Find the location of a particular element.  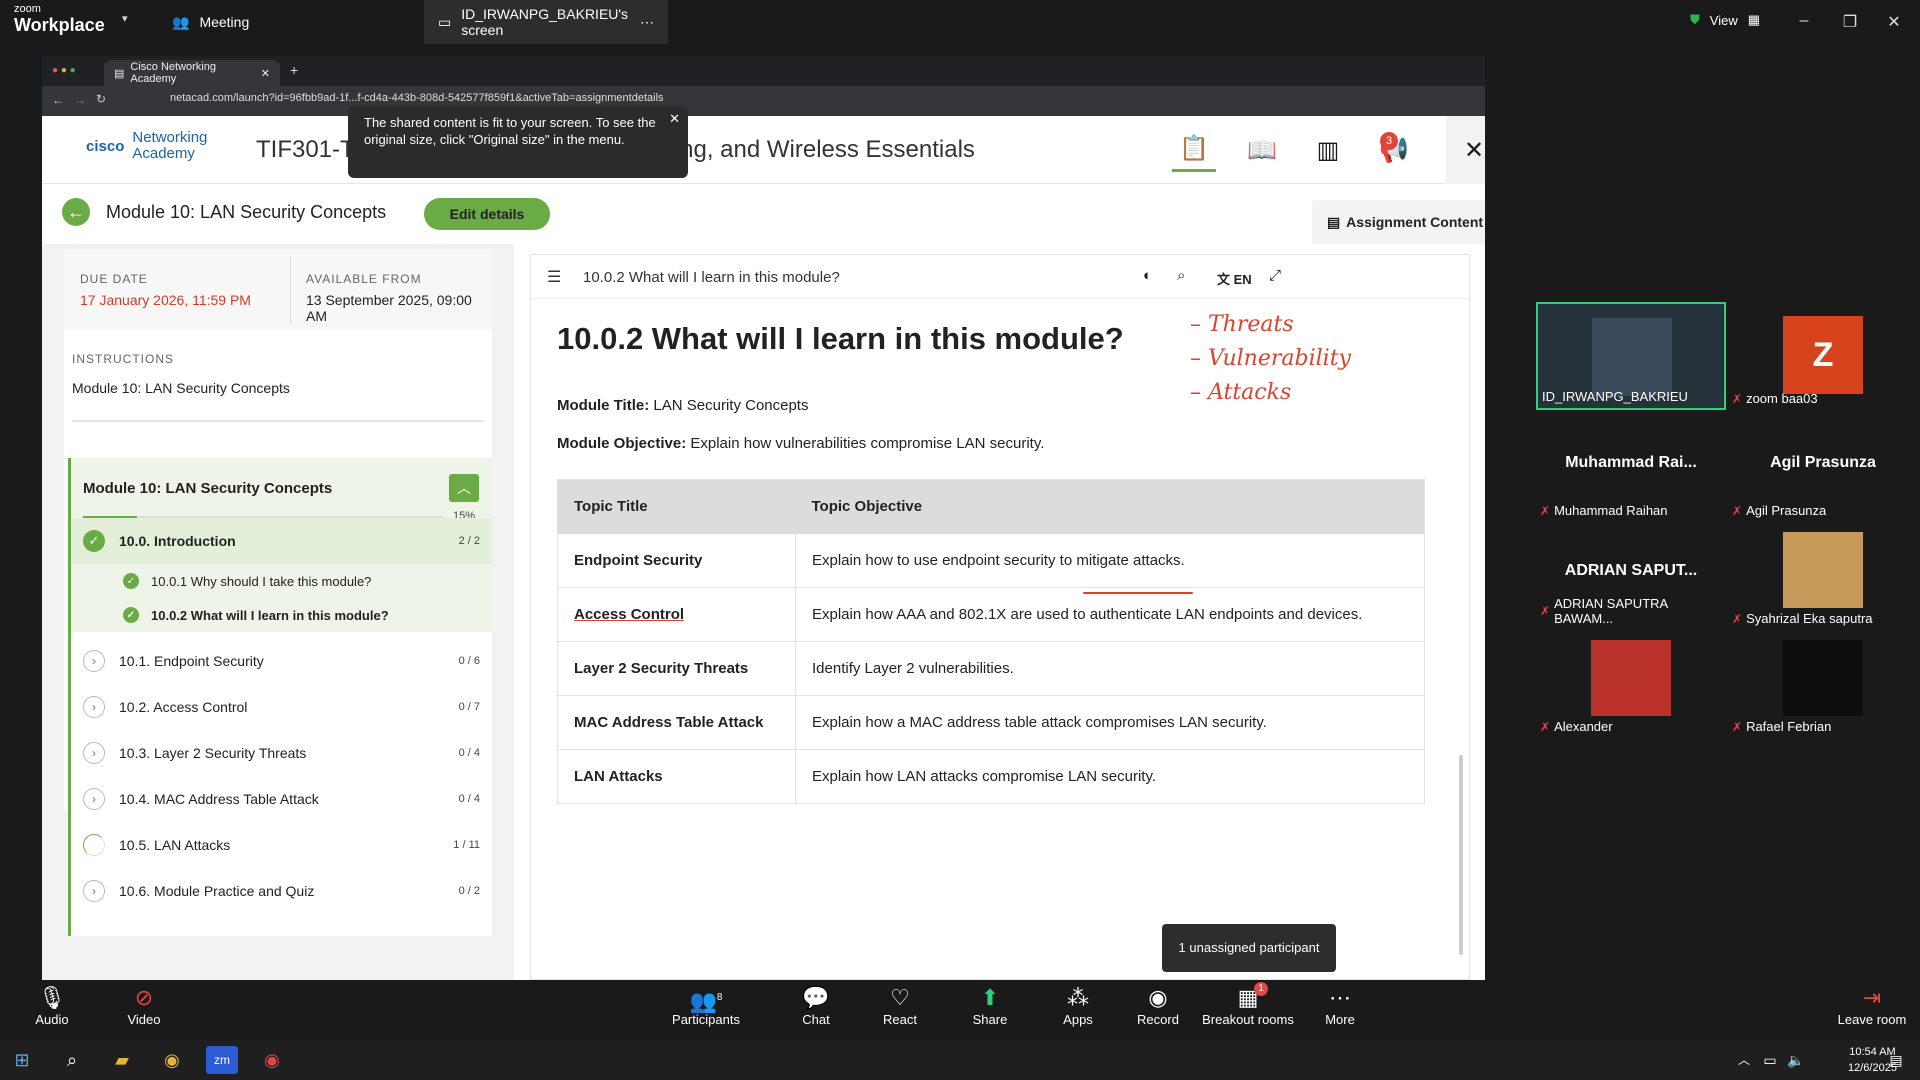

scrollbar is located at coordinates (1461, 855).